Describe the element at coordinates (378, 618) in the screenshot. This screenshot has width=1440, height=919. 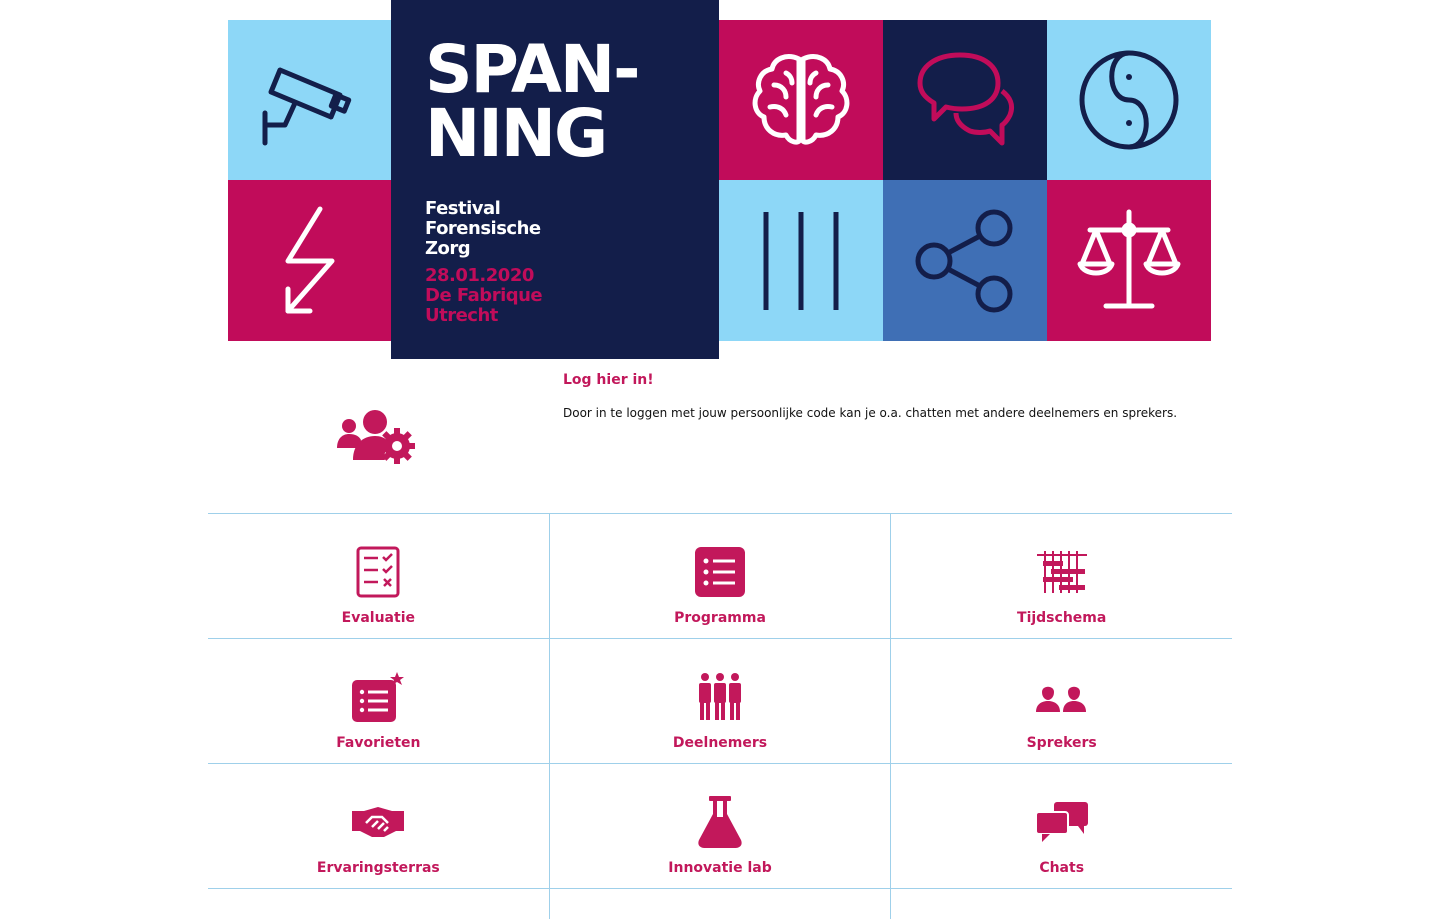
I see `menu-item-label: Evaluatie` at that location.